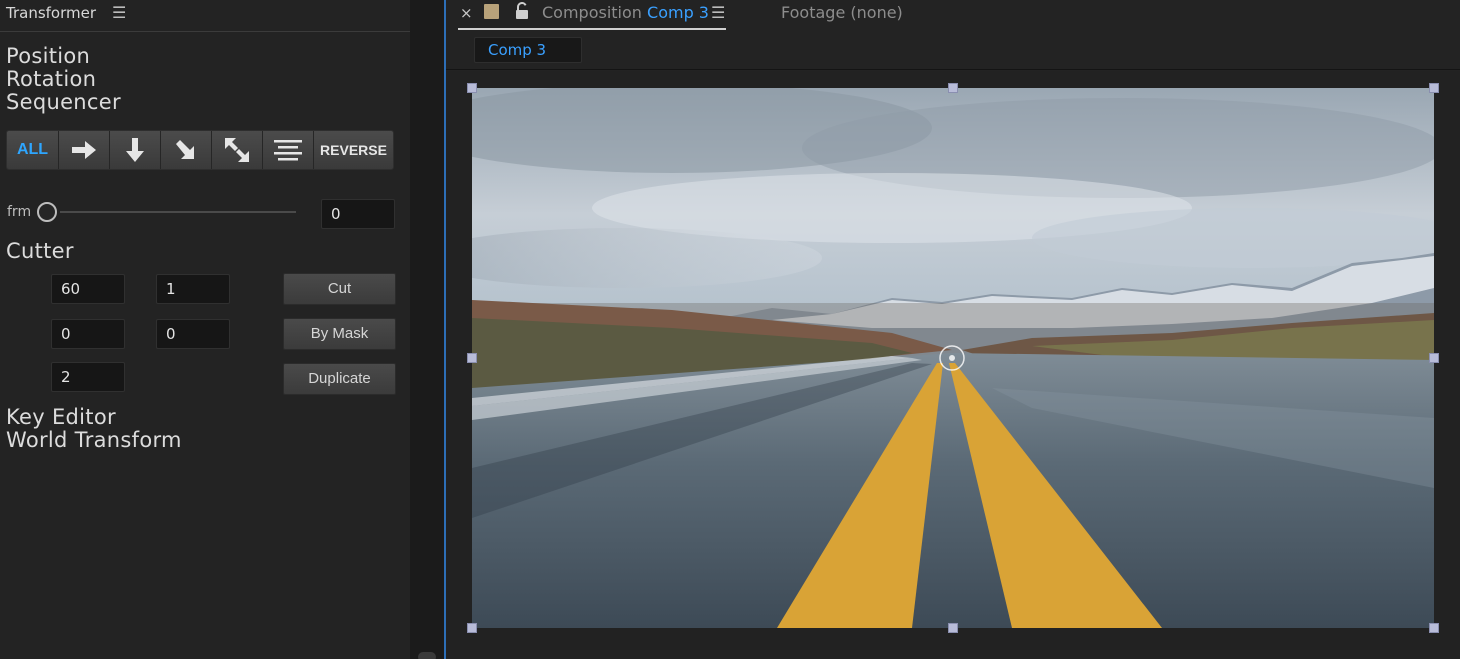  What do you see at coordinates (51, 79) in the screenshot?
I see `section-rotation: Rotation` at bounding box center [51, 79].